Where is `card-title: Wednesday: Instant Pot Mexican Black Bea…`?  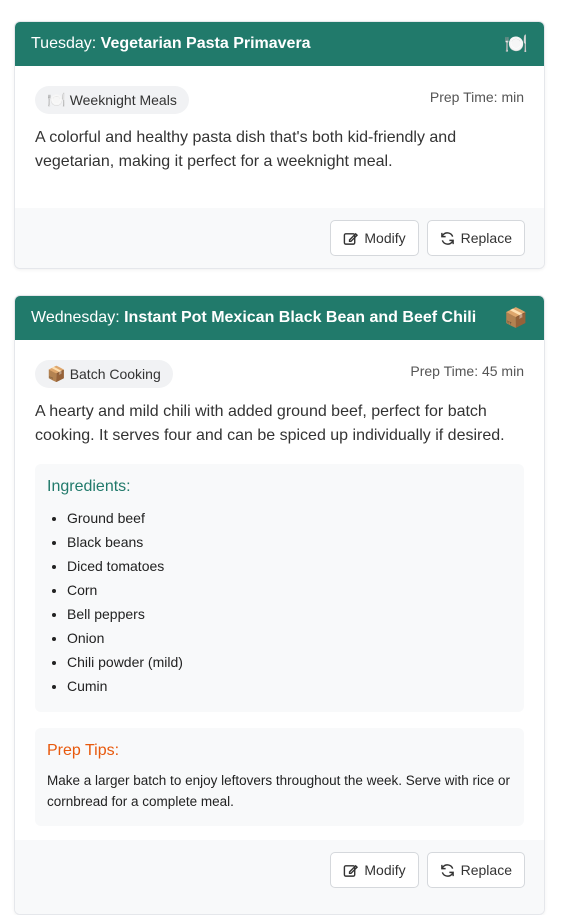 card-title: Wednesday: Instant Pot Mexican Black Bea… is located at coordinates (253, 318).